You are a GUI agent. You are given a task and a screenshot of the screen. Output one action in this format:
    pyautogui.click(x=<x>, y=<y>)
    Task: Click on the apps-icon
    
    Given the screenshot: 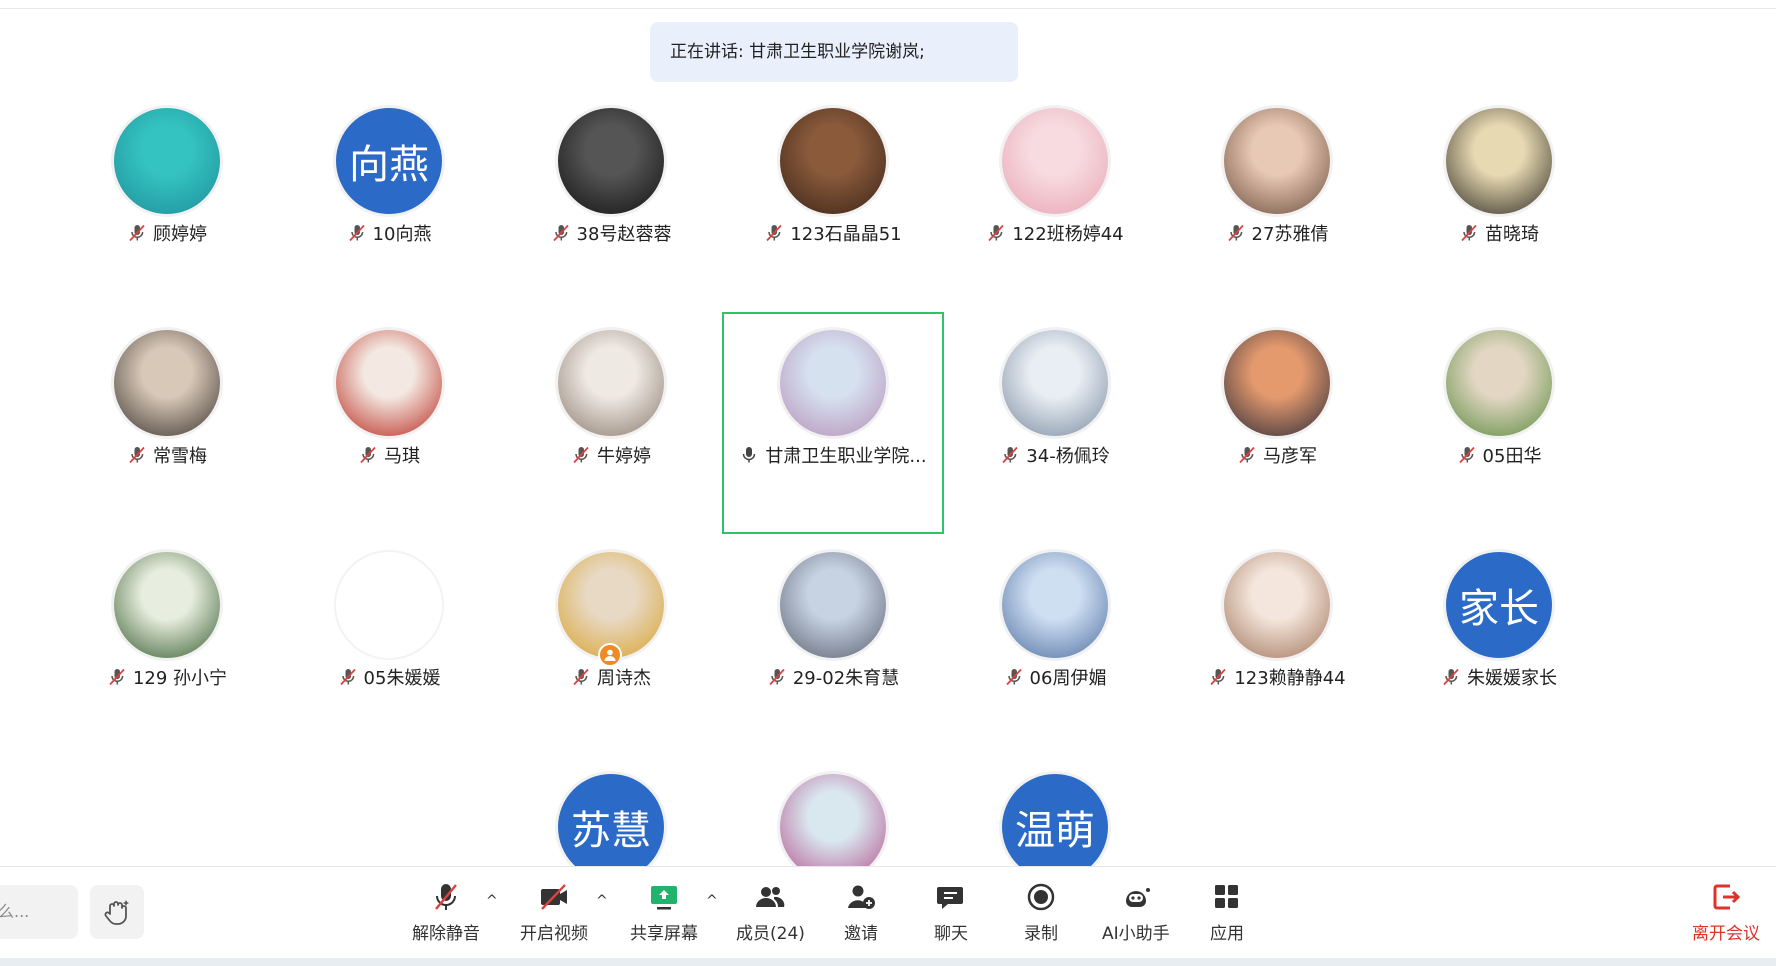 What is the action you would take?
    pyautogui.click(x=1226, y=896)
    